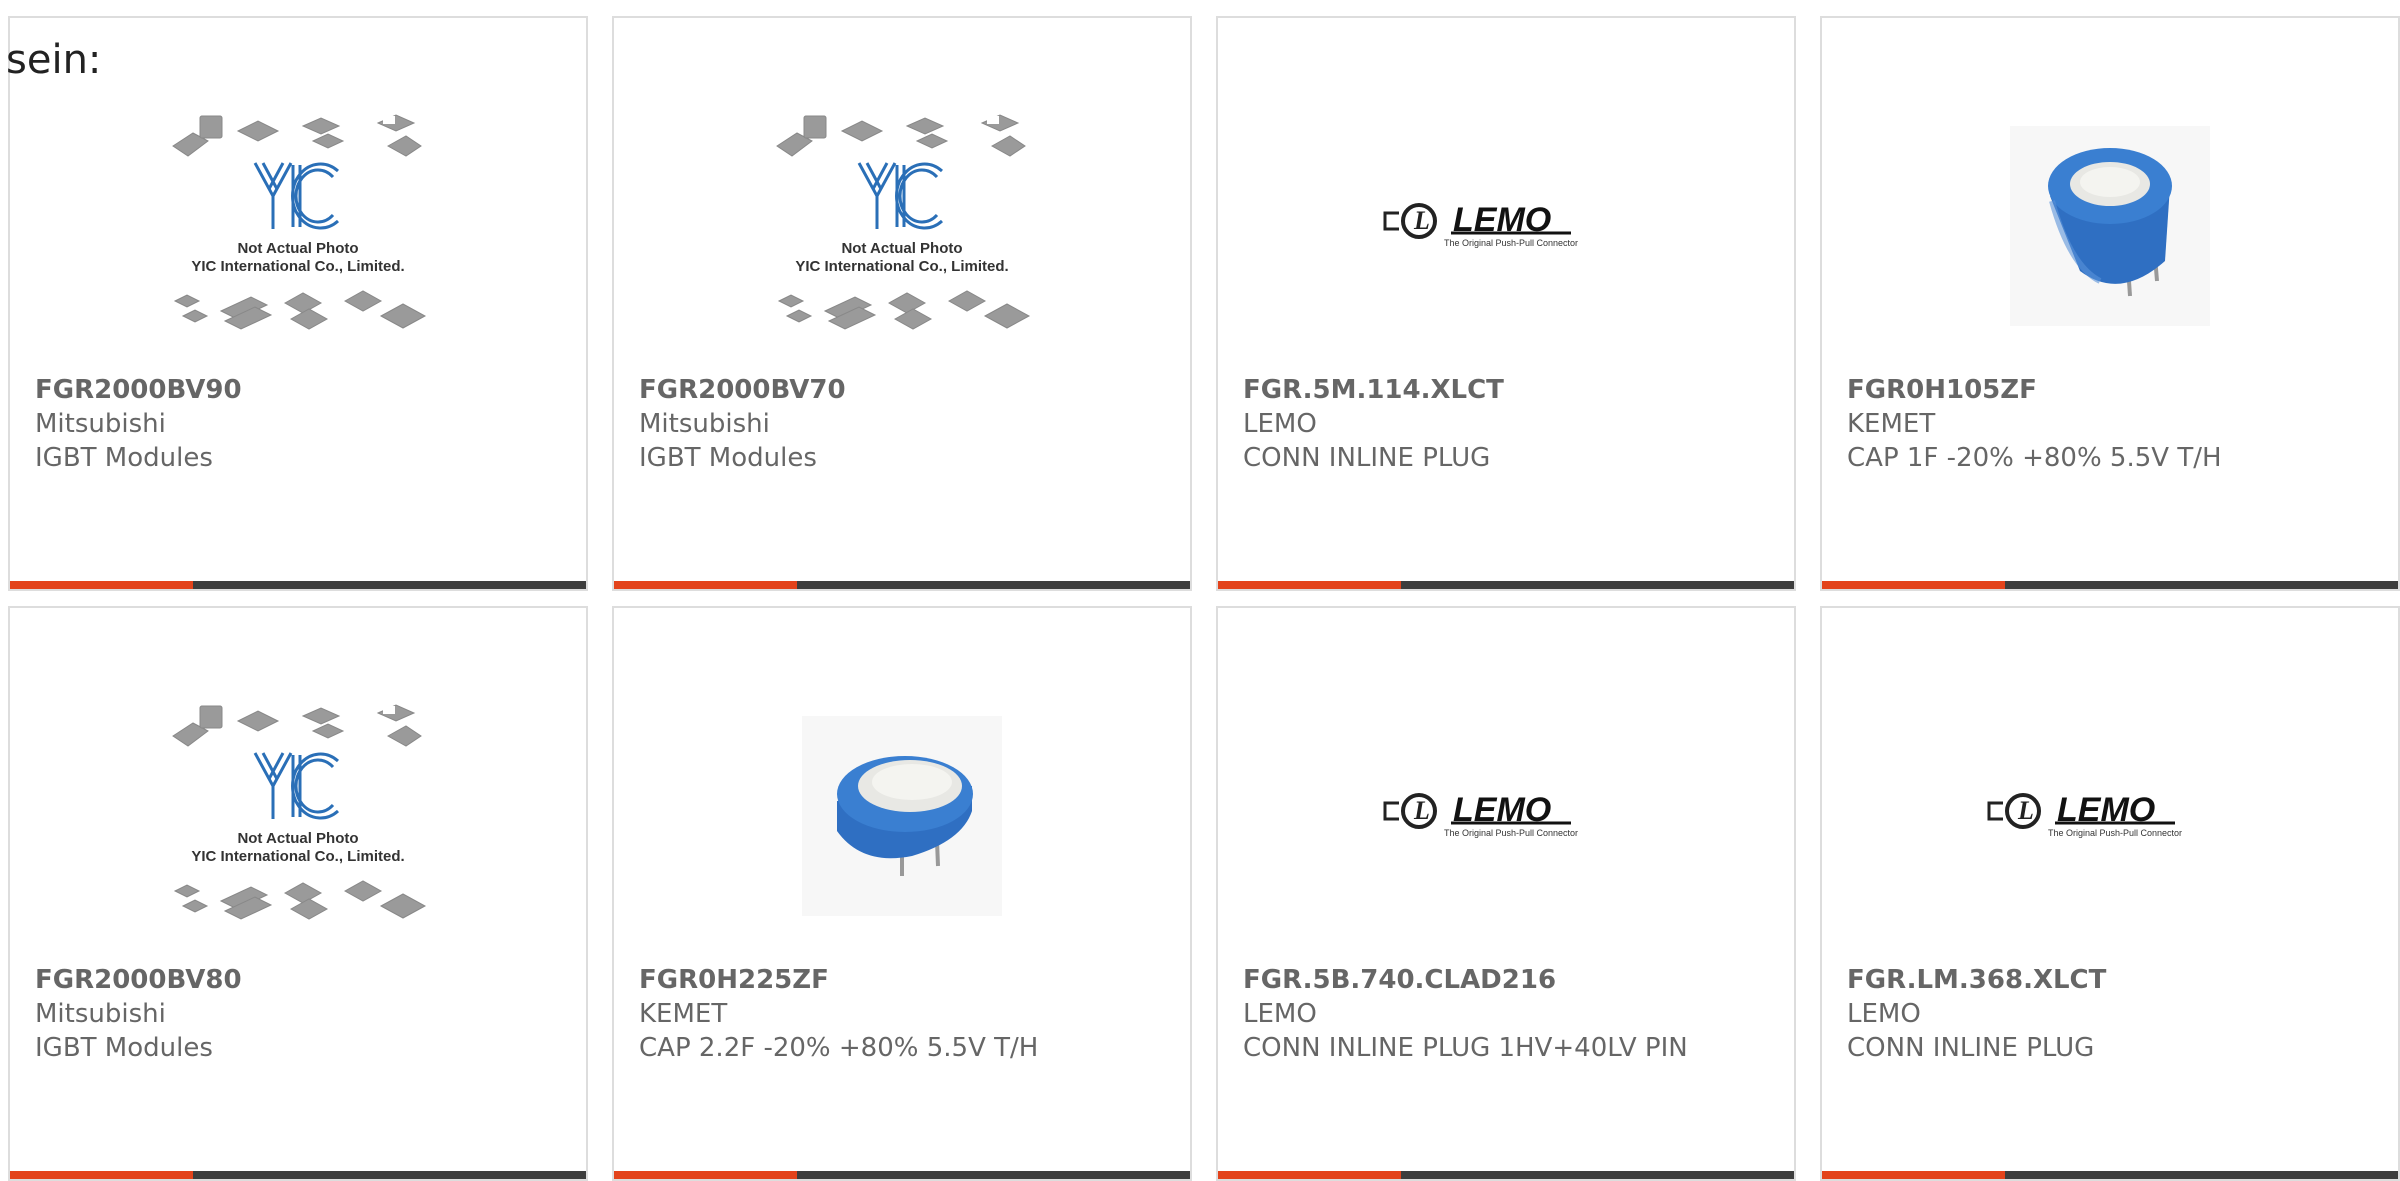 The width and height of the screenshot is (2400, 1181). I want to click on product-info: FGR0H105ZF KEMET CAP 1F -20% +80% 5.5V T/H, so click(2112, 424).